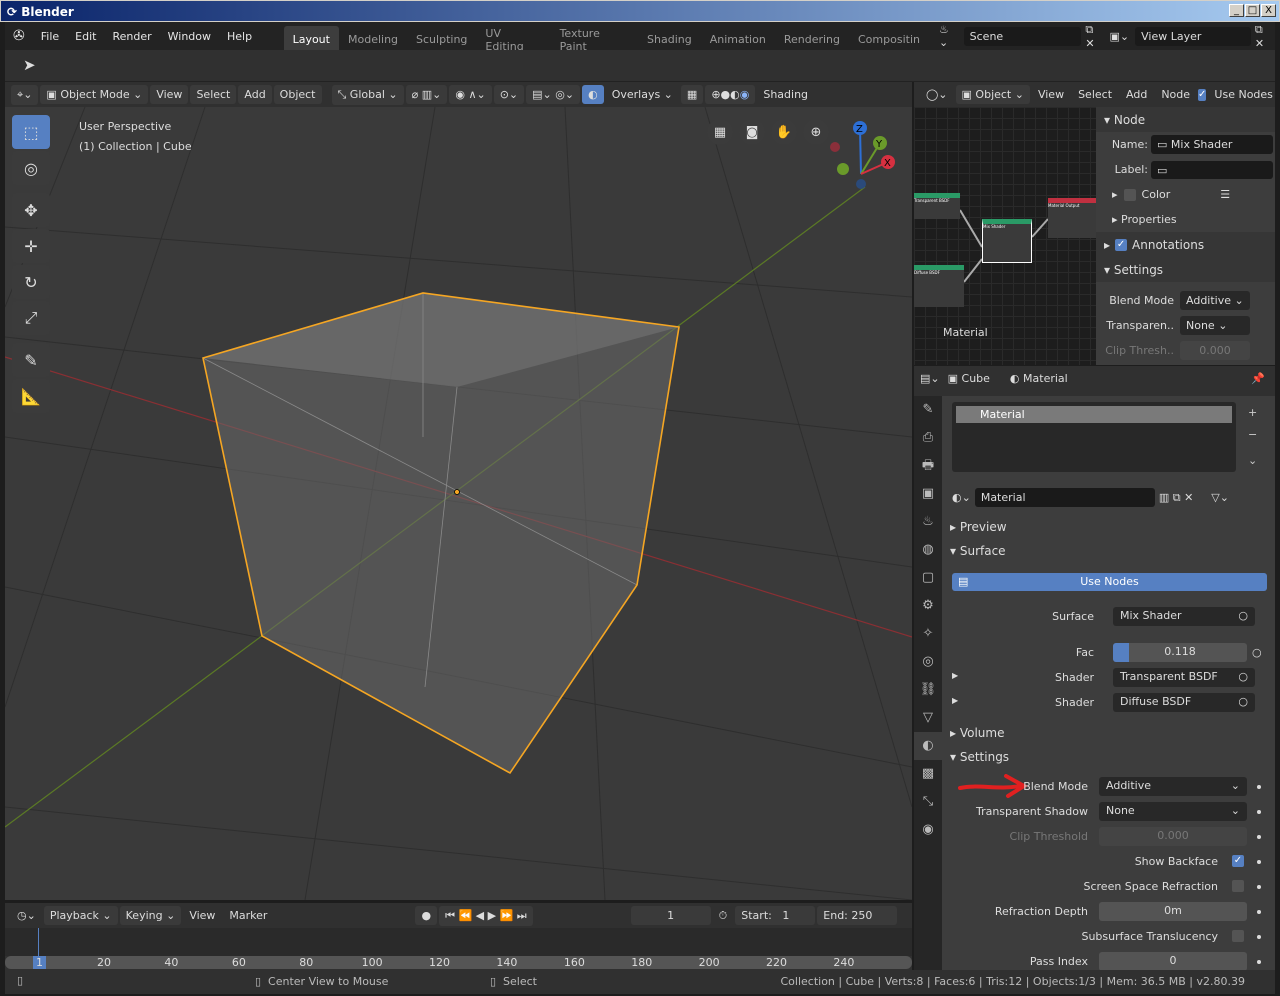 The height and width of the screenshot is (996, 1280). What do you see at coordinates (553, 94) in the screenshot?
I see `view-object-types-icon: ▤⌄ ◎⌄` at bounding box center [553, 94].